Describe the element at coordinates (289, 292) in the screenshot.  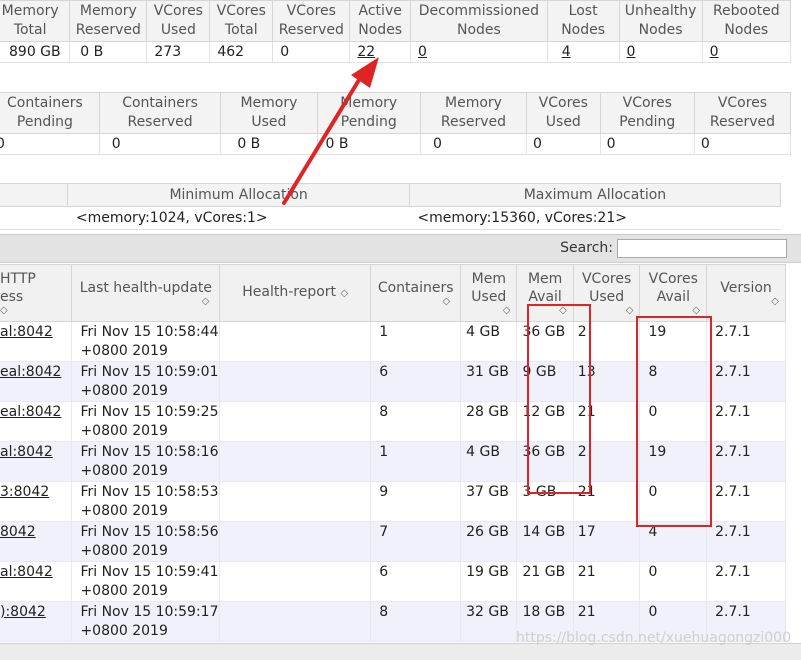
I see `col-health-report-label: Health-report` at that location.